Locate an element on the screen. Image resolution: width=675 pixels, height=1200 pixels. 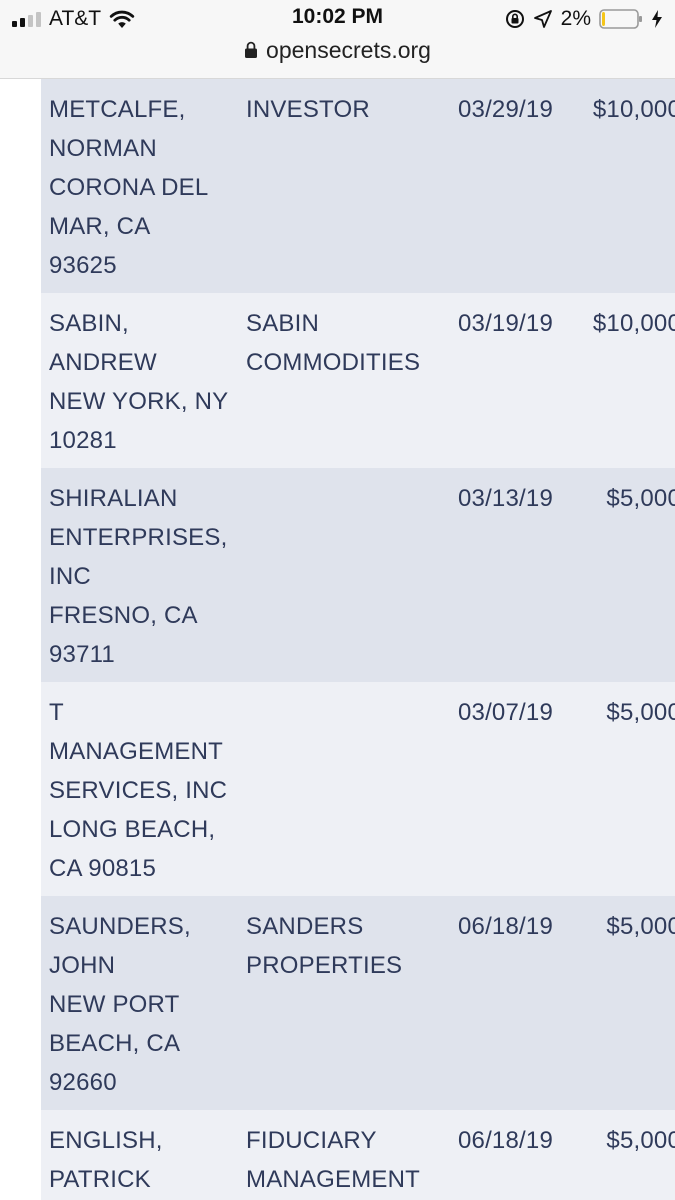
date-cell: 03/29/19 is located at coordinates (496, 186).